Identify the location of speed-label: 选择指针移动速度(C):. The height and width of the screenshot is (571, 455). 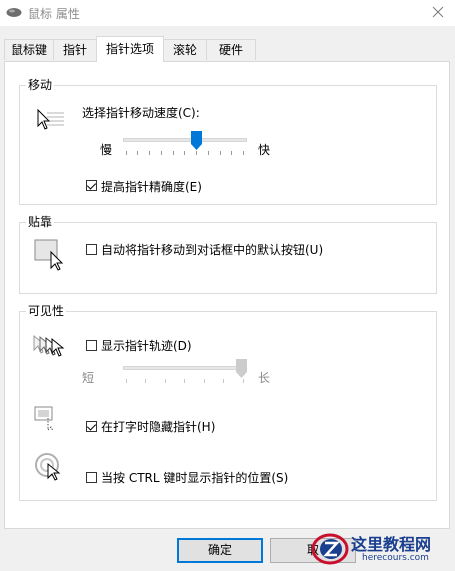
(141, 113).